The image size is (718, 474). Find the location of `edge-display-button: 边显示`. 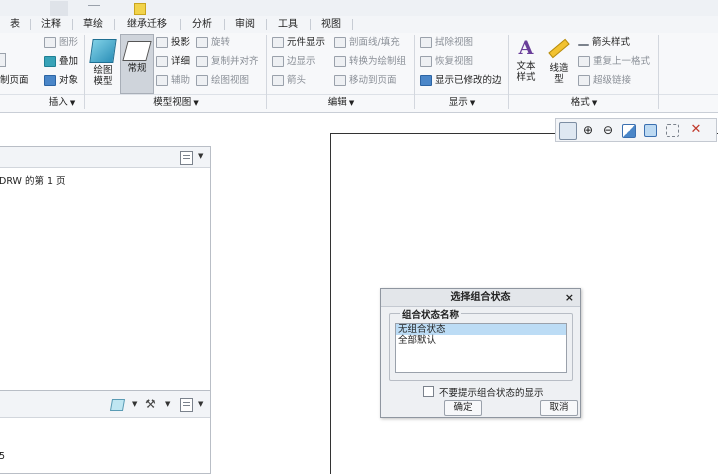

edge-display-button: 边显示 is located at coordinates (294, 62).